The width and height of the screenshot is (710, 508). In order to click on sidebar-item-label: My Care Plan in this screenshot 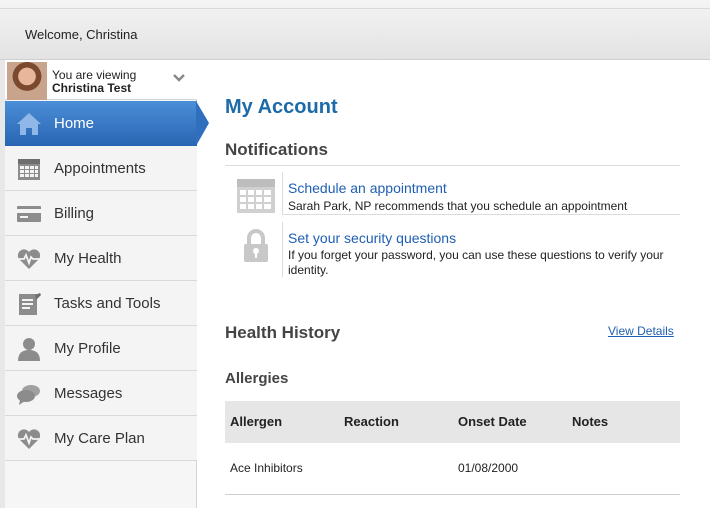, I will do `click(99, 438)`.